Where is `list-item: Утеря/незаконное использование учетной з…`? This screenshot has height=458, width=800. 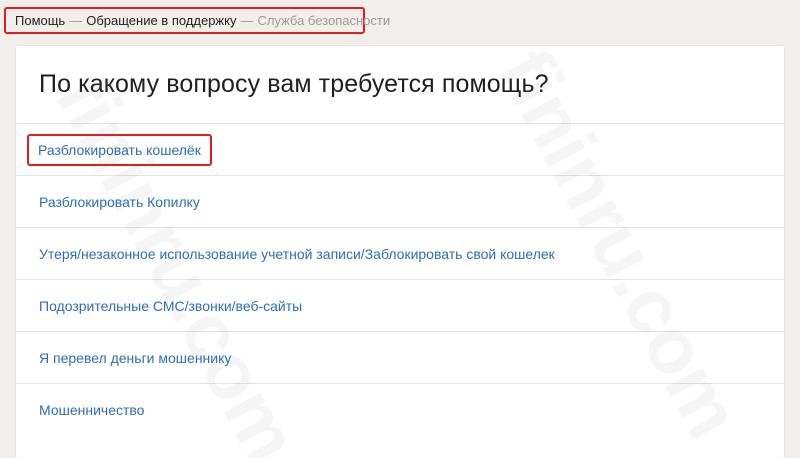 list-item: Утеря/незаконное использование учетной з… is located at coordinates (400, 253).